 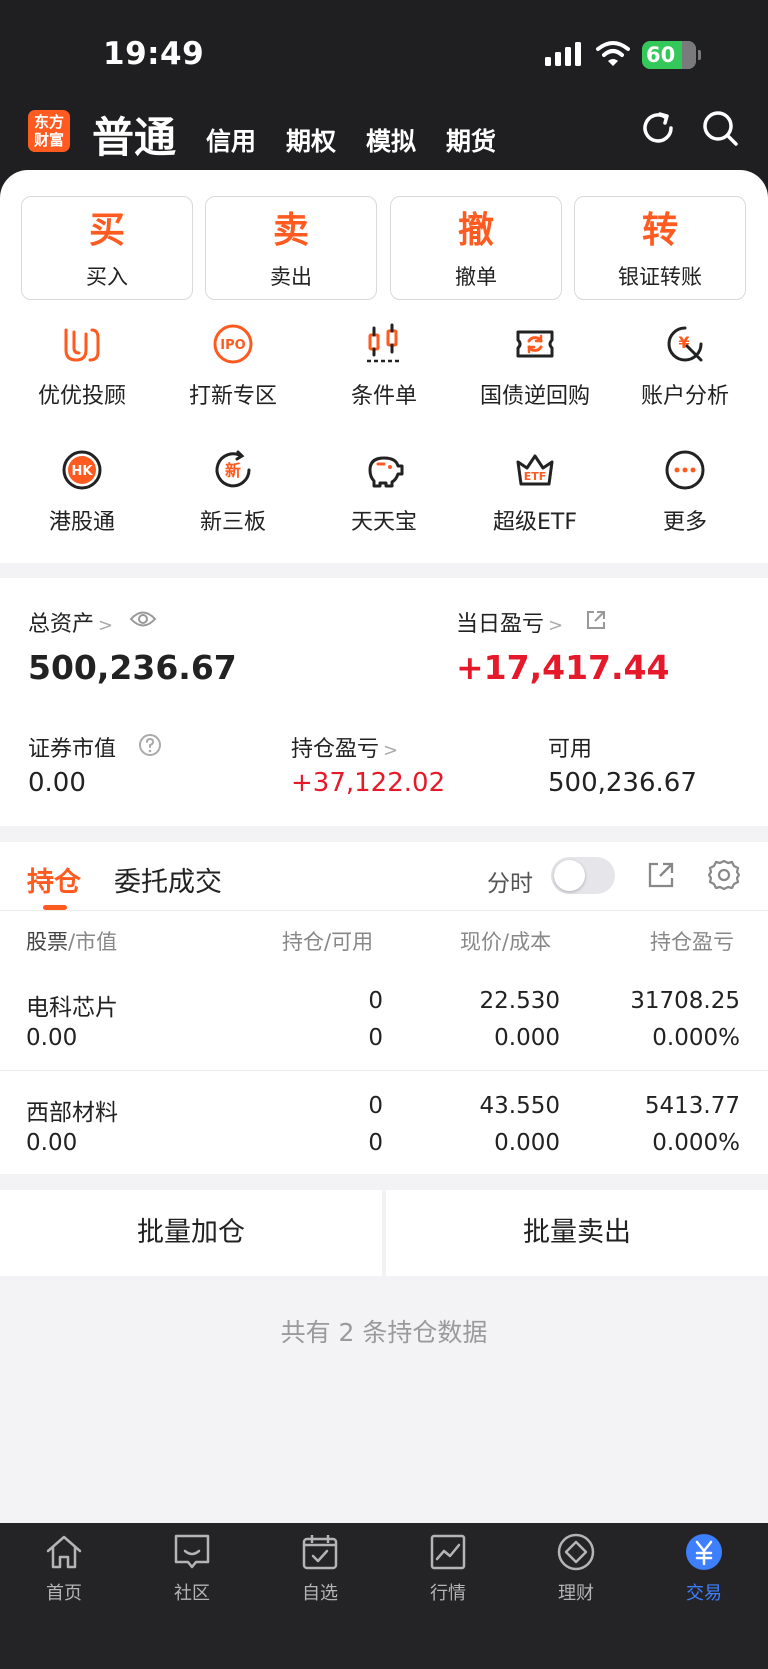 What do you see at coordinates (96, 942) in the screenshot?
I see `col-header-market-value-label: 市值` at bounding box center [96, 942].